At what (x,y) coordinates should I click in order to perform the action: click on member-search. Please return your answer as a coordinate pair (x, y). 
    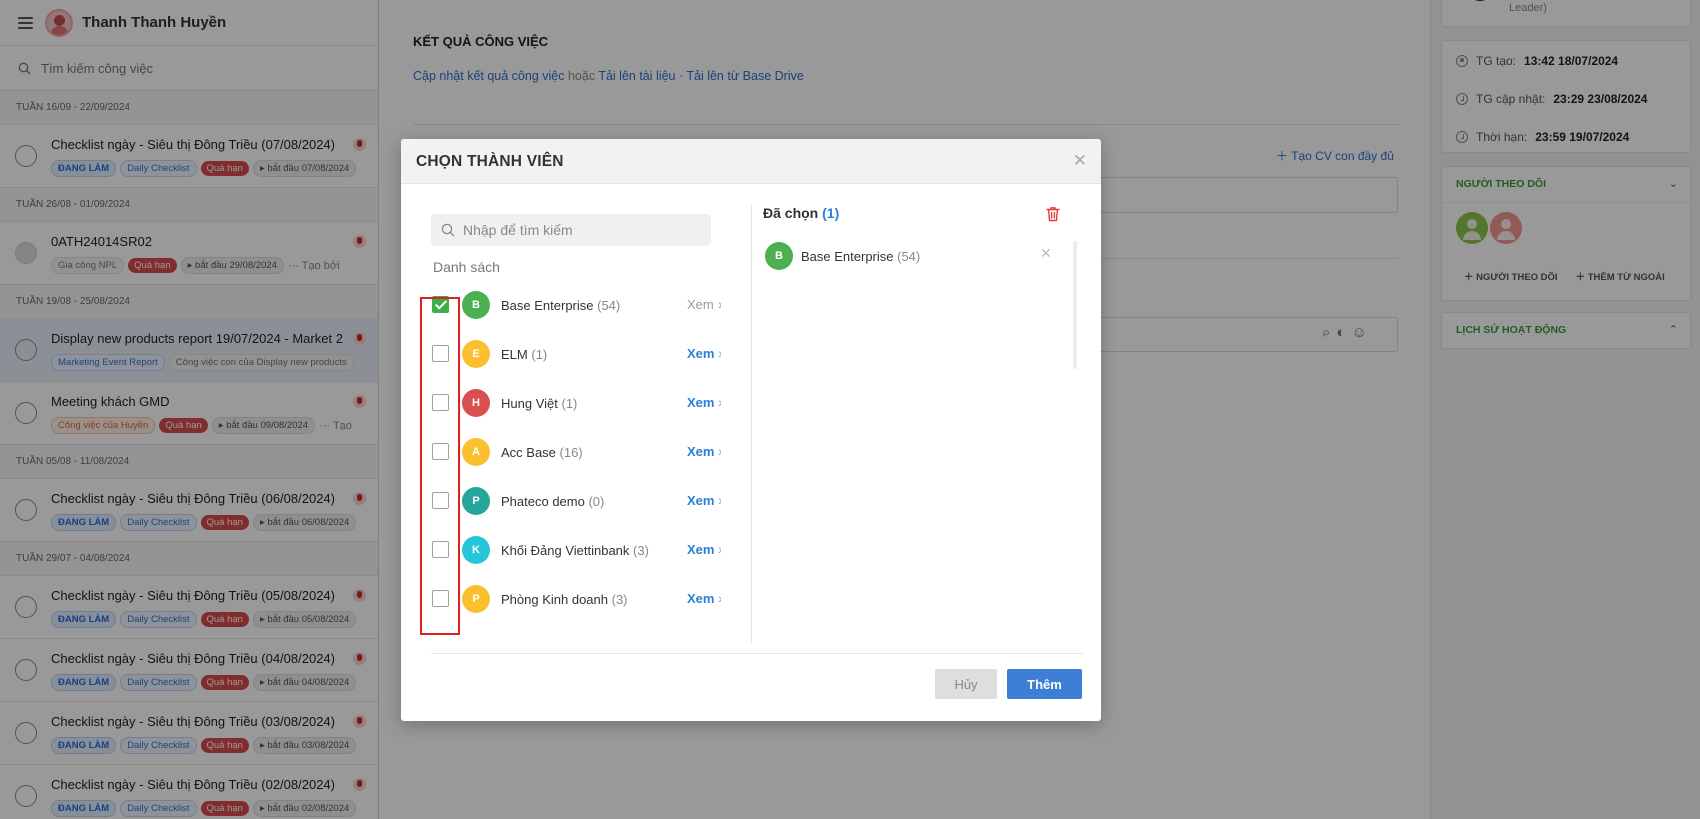
    Looking at the image, I should click on (571, 230).